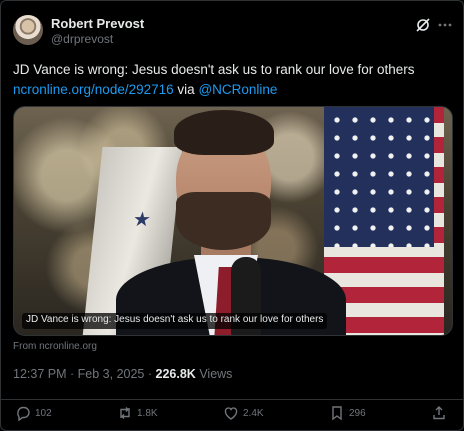 This screenshot has height=431, width=464. Describe the element at coordinates (111, 374) in the screenshot. I see `post-date: Feb 3, 2025` at that location.